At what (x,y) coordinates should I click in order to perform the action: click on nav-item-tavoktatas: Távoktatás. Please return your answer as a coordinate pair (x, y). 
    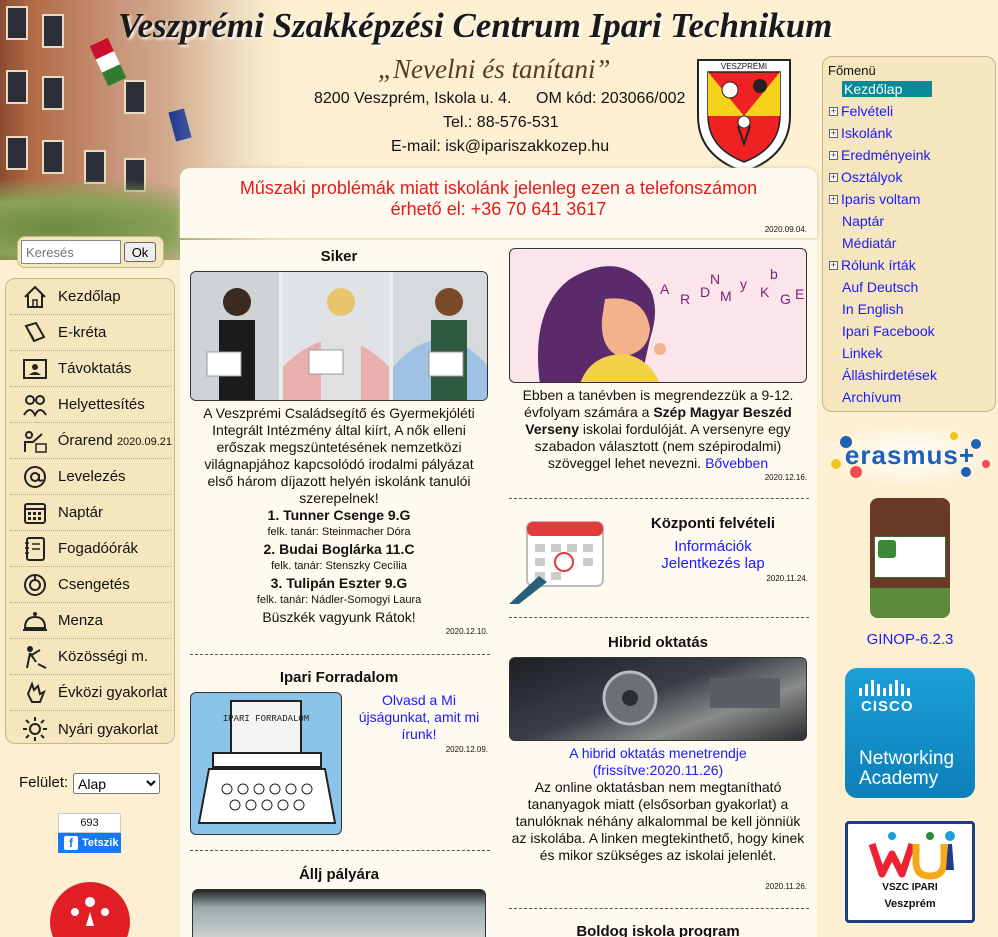
    Looking at the image, I should click on (91, 369).